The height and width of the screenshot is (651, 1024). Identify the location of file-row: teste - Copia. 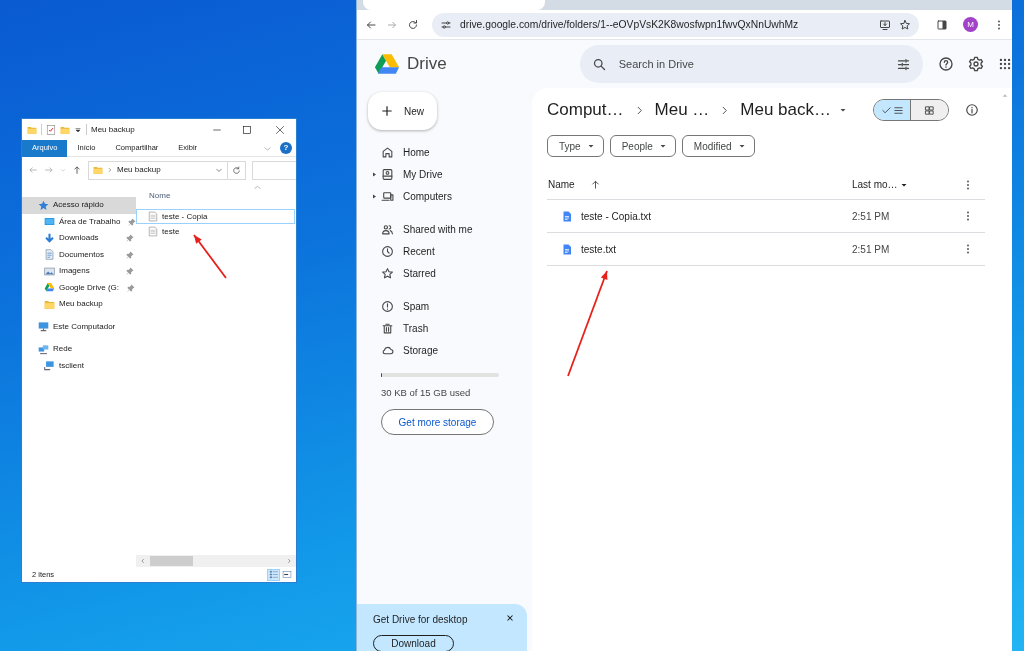
(215, 216).